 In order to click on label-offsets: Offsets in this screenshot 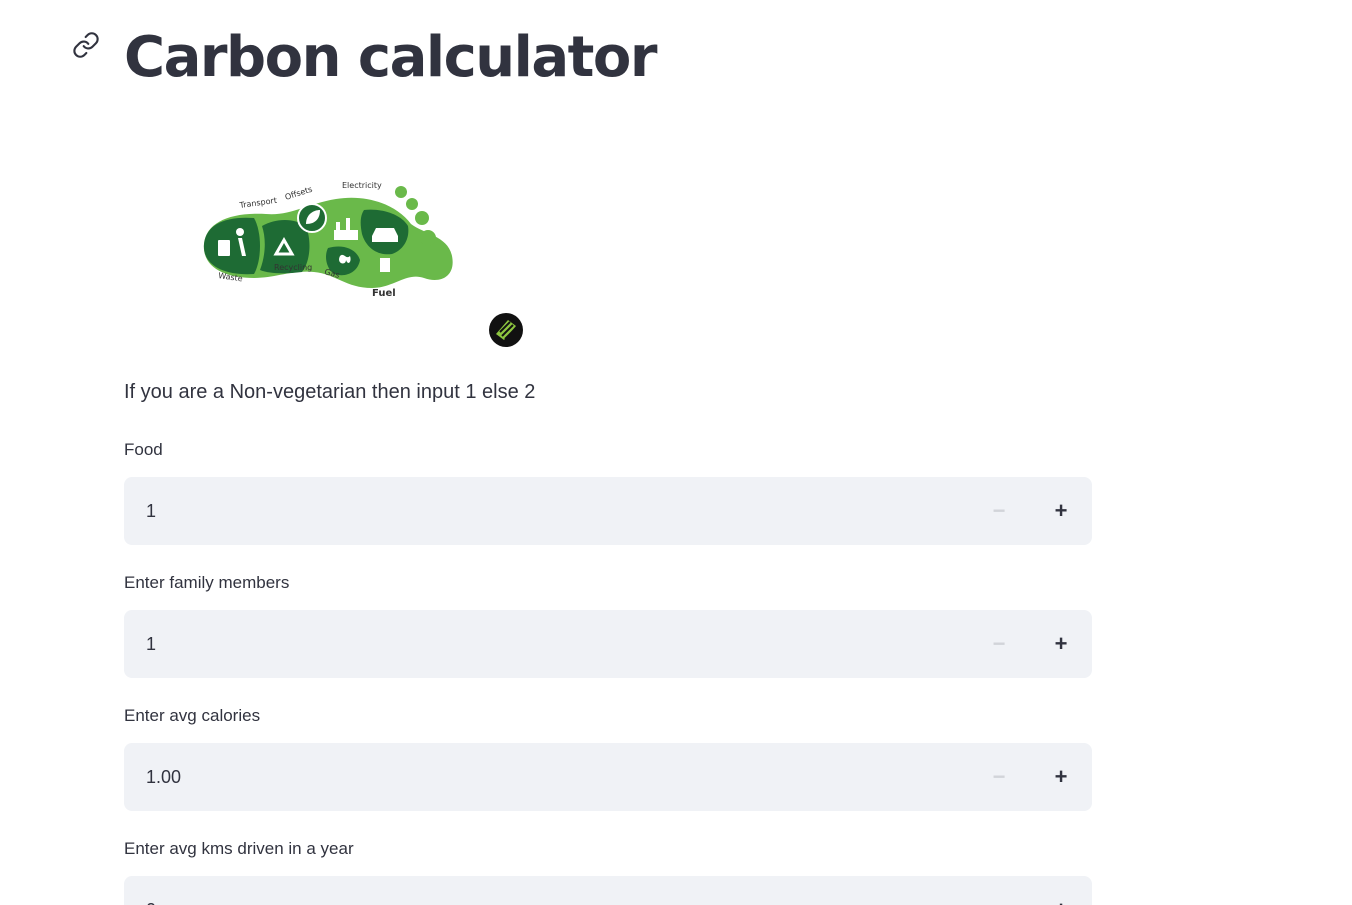, I will do `click(299, 193)`.